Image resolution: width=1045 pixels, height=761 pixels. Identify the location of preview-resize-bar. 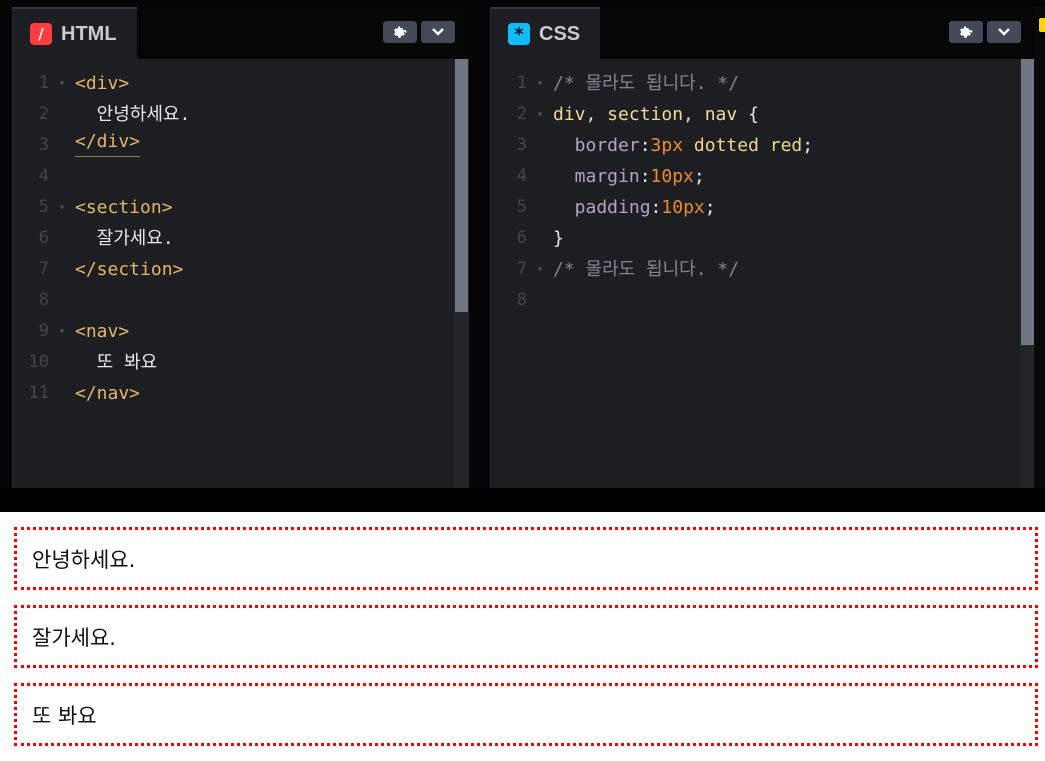
(522, 500).